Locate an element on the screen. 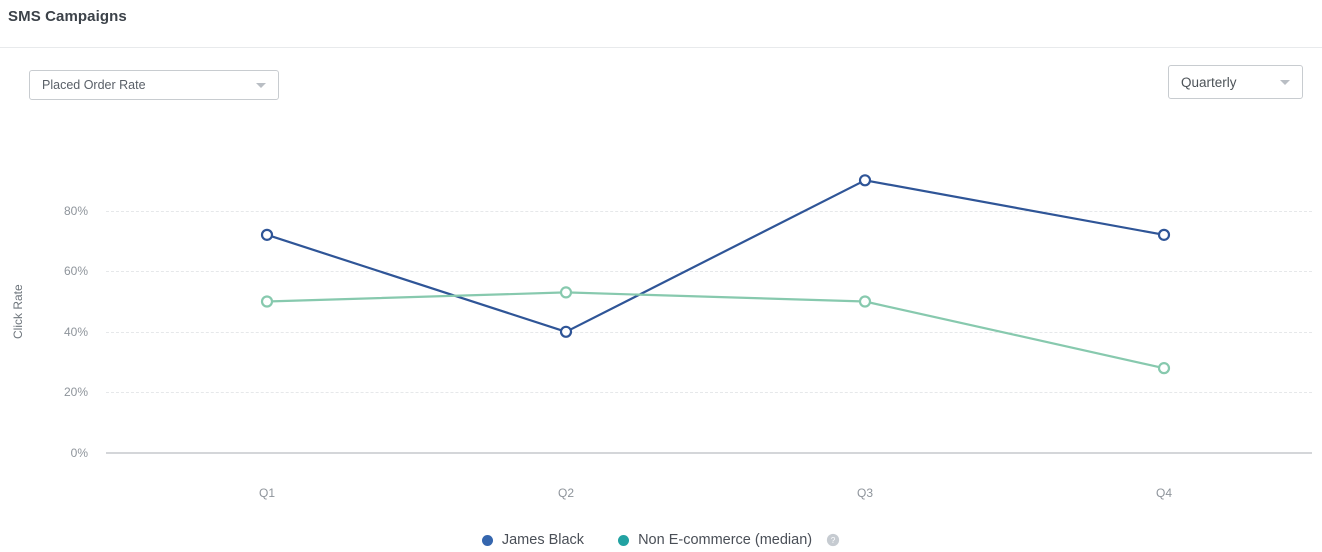 This screenshot has width=1322, height=552. legend-label: Non E-commerce (median) is located at coordinates (725, 540).